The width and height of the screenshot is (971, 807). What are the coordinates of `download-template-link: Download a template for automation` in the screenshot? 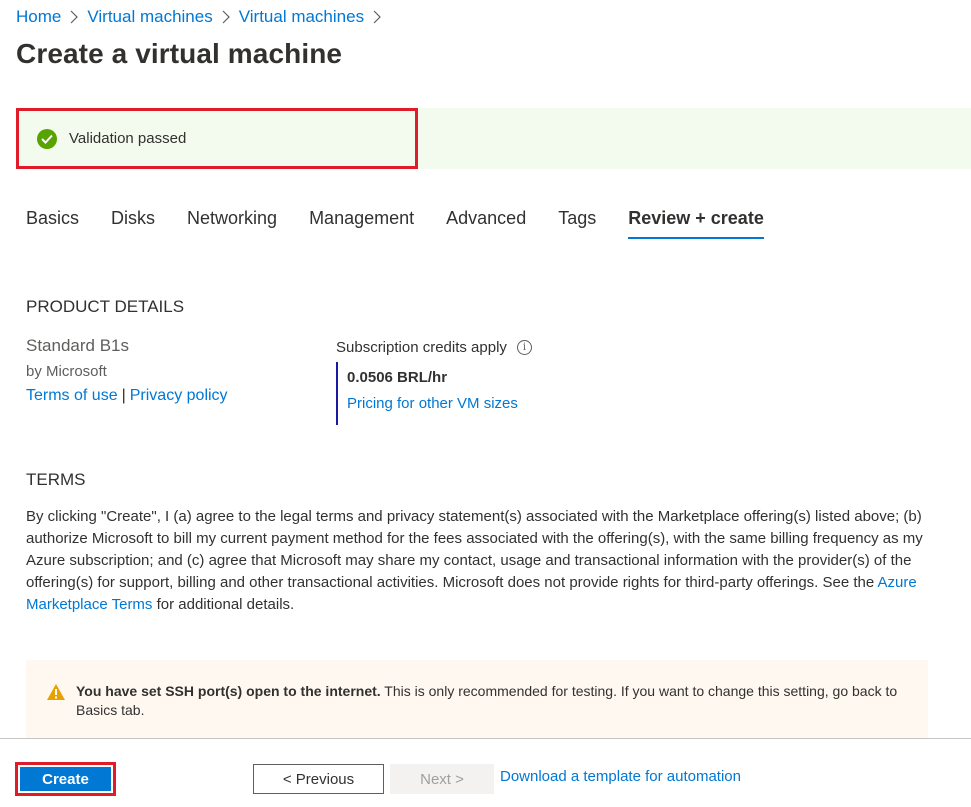 It's located at (620, 776).